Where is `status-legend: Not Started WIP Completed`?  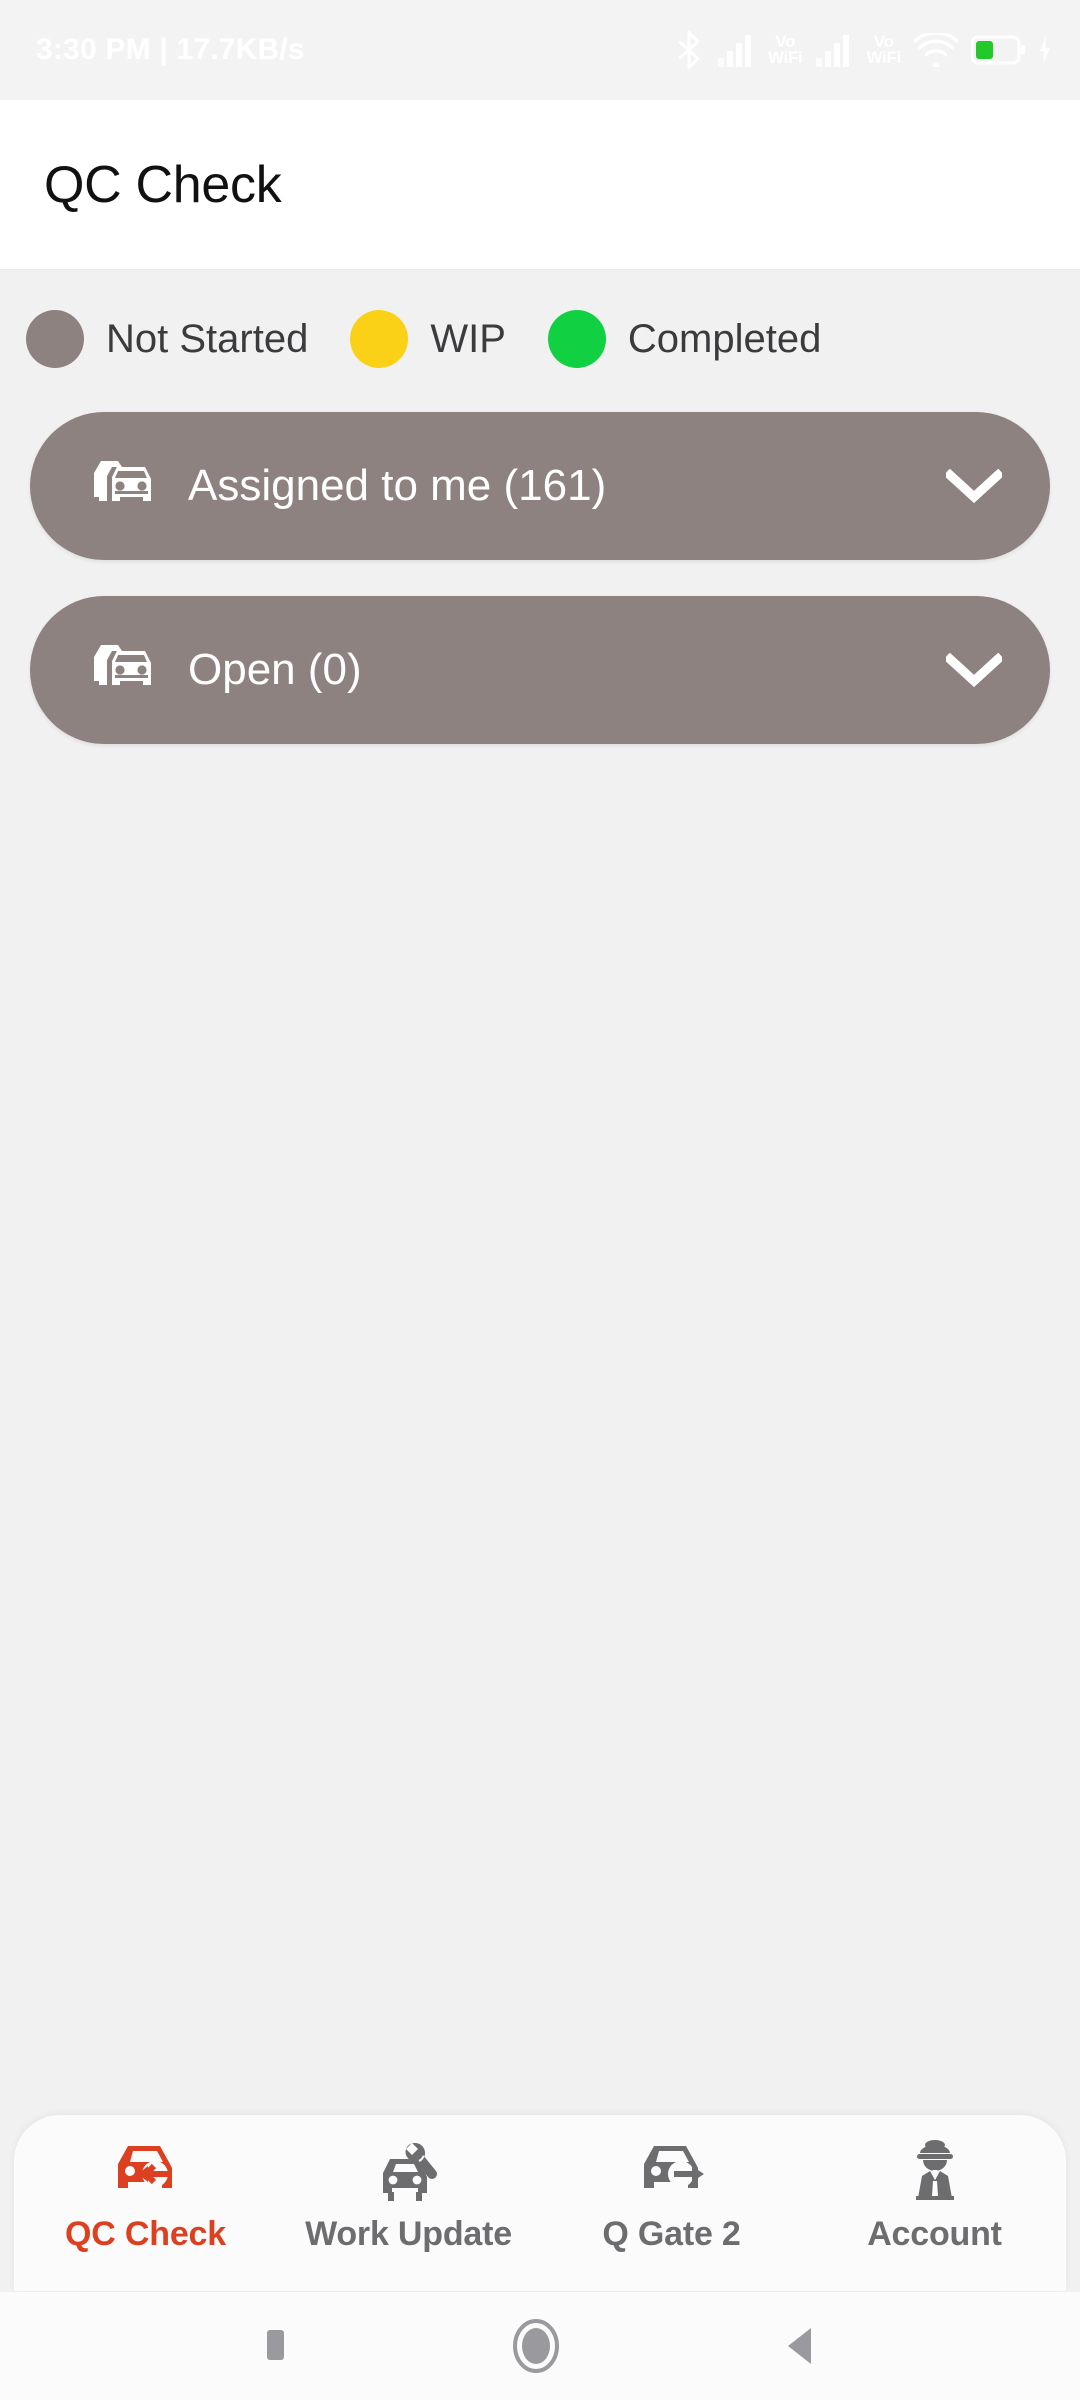
status-legend: Not Started WIP Completed is located at coordinates (540, 331).